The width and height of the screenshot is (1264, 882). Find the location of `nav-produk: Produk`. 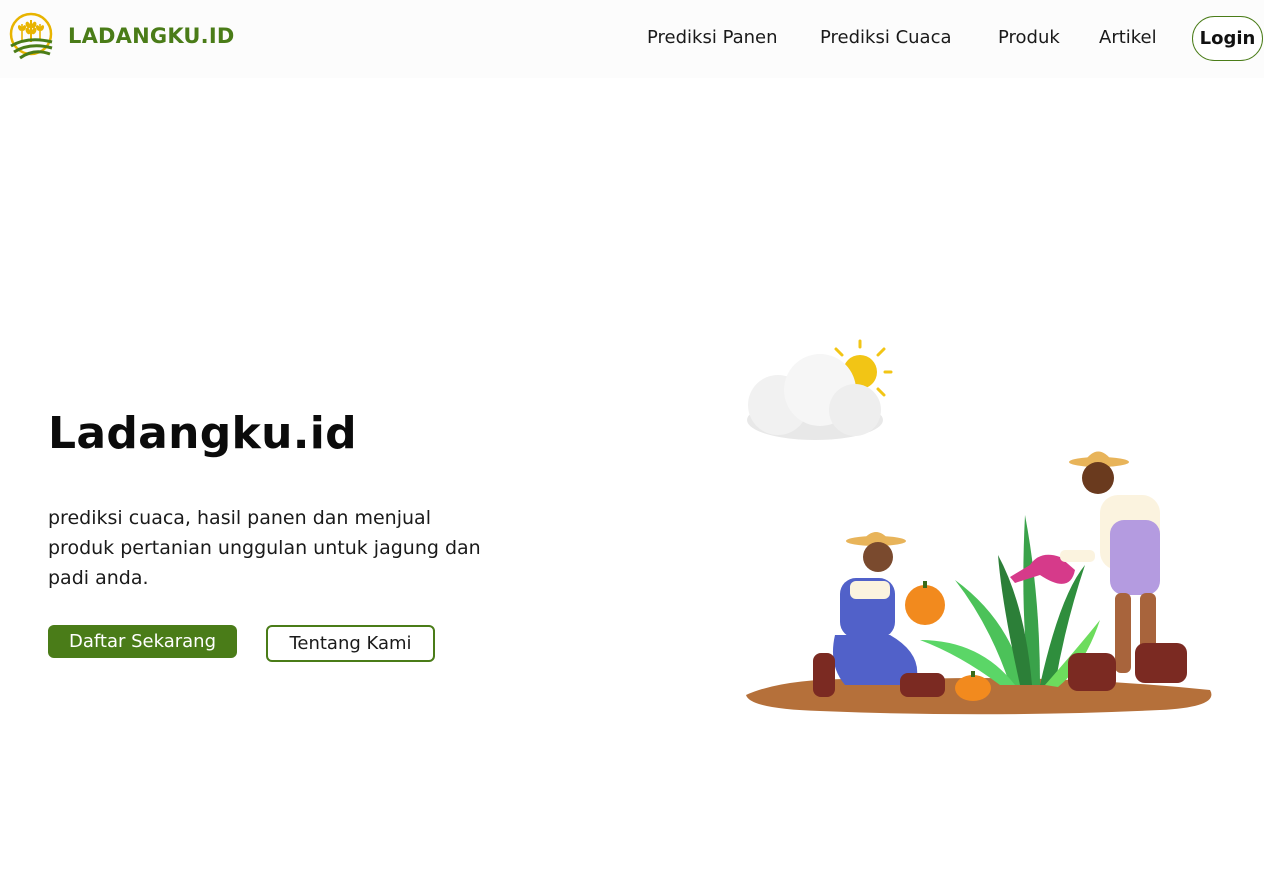

nav-produk: Produk is located at coordinates (1029, 37).